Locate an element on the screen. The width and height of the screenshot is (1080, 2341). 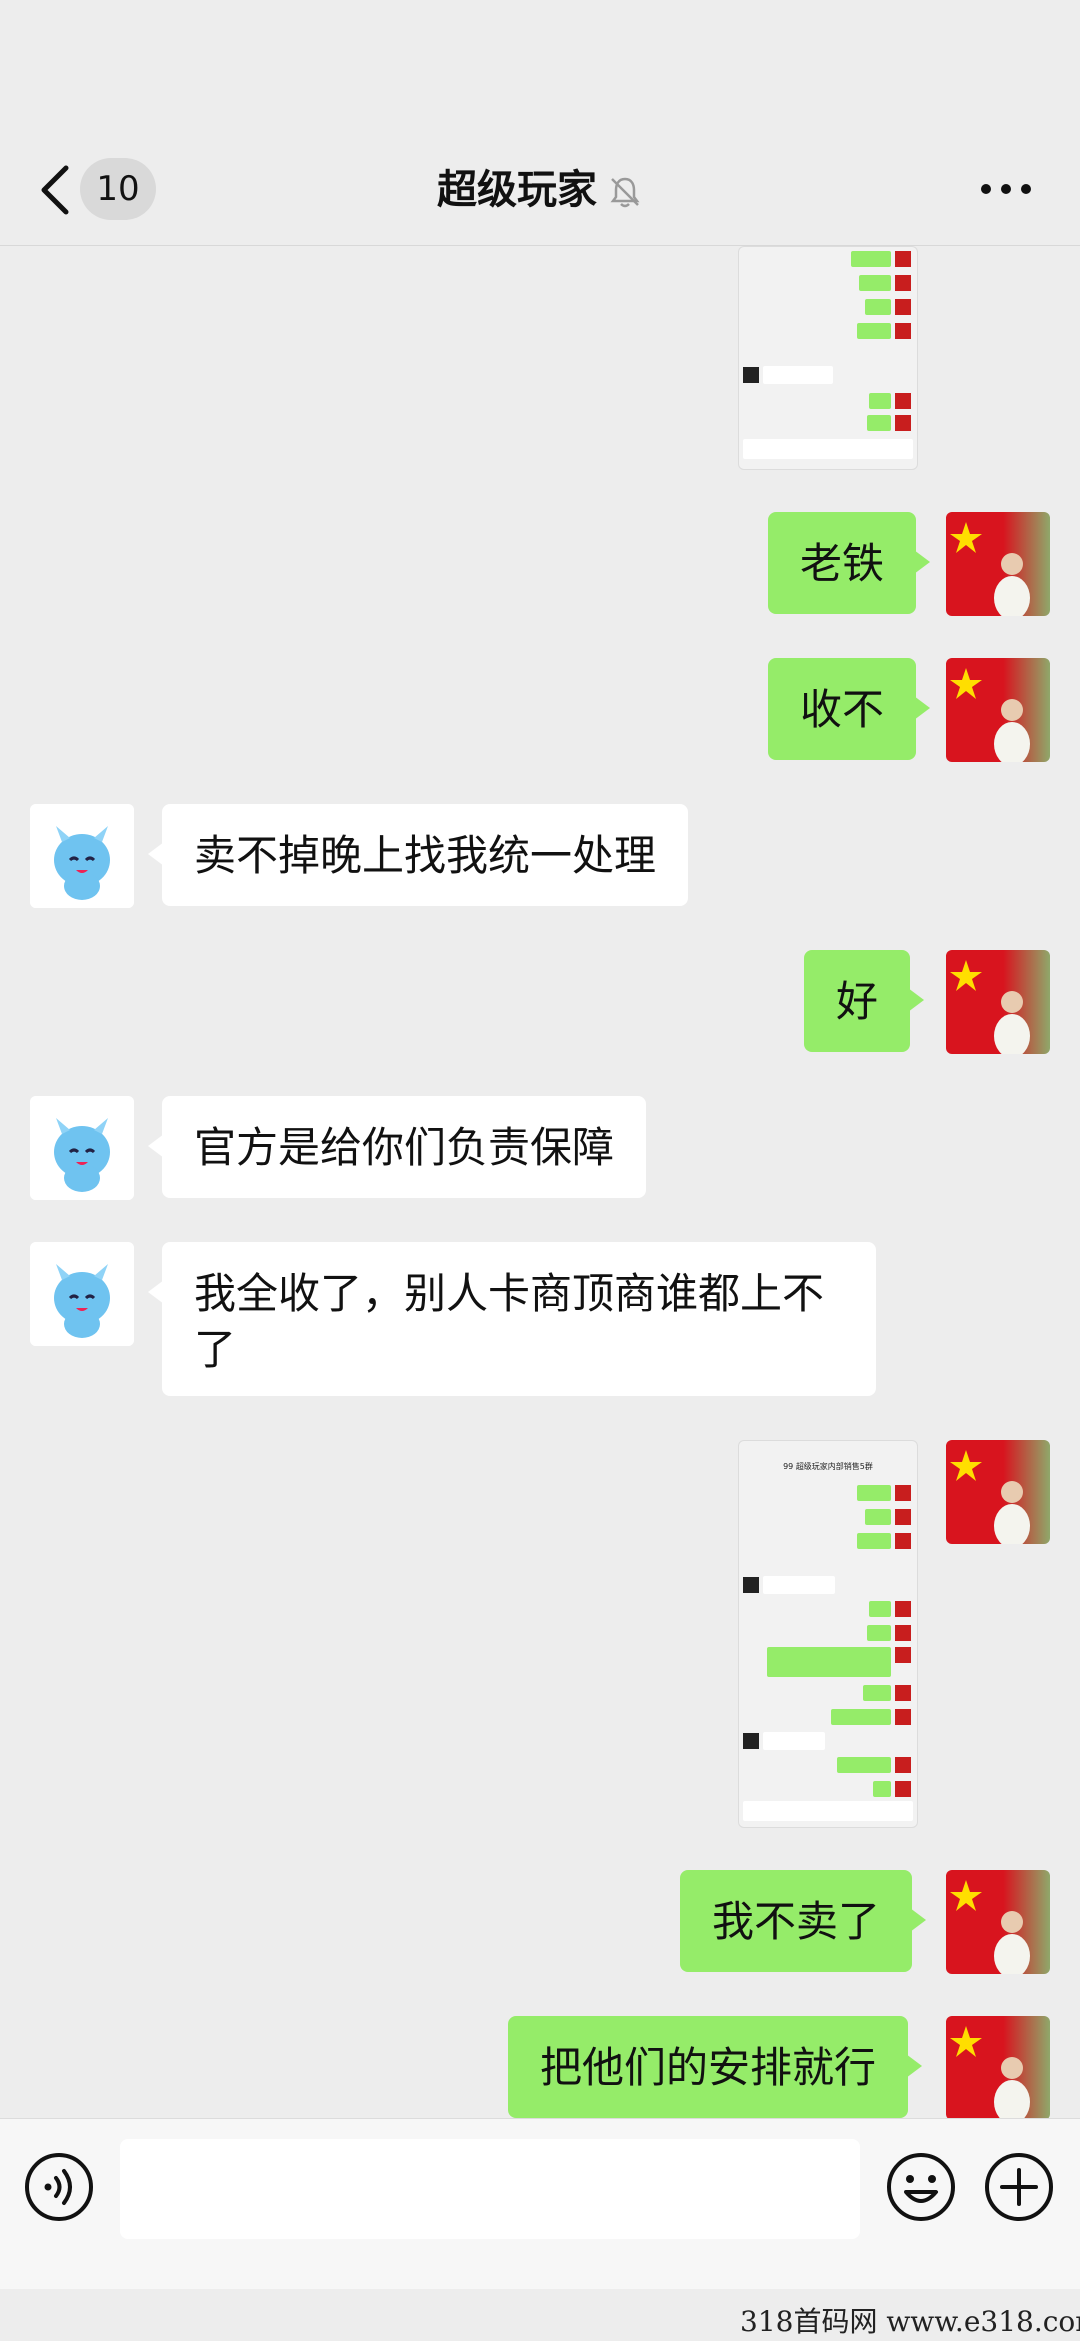
message-bubble-other: 卖不掉晚上找我统一处理 is located at coordinates (418, 855).